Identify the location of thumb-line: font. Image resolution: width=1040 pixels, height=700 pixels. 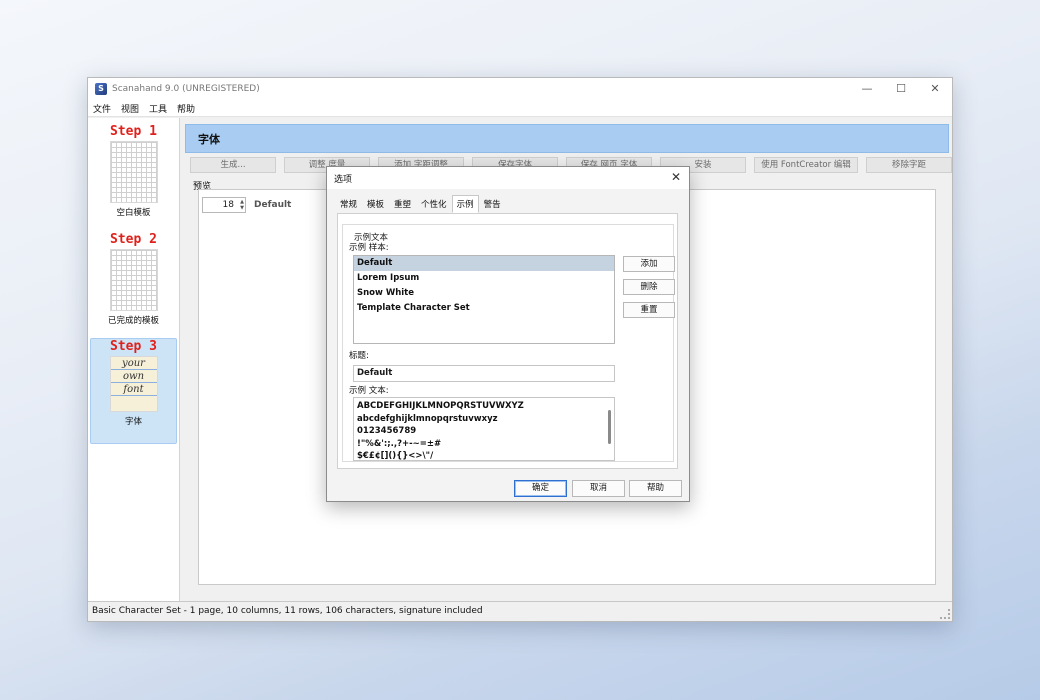
(133, 389).